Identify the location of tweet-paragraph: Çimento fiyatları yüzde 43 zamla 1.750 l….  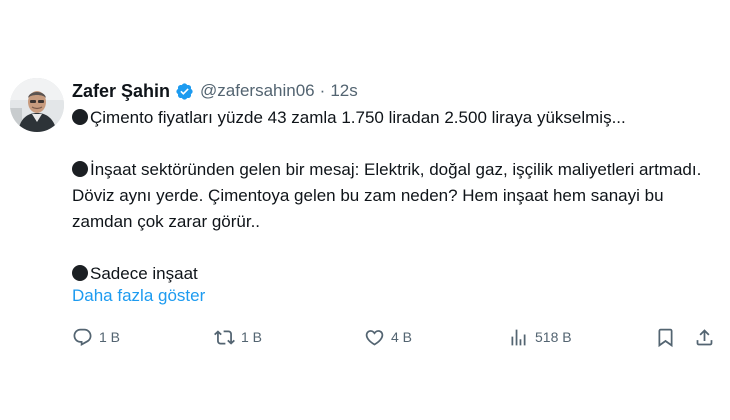
(397, 118).